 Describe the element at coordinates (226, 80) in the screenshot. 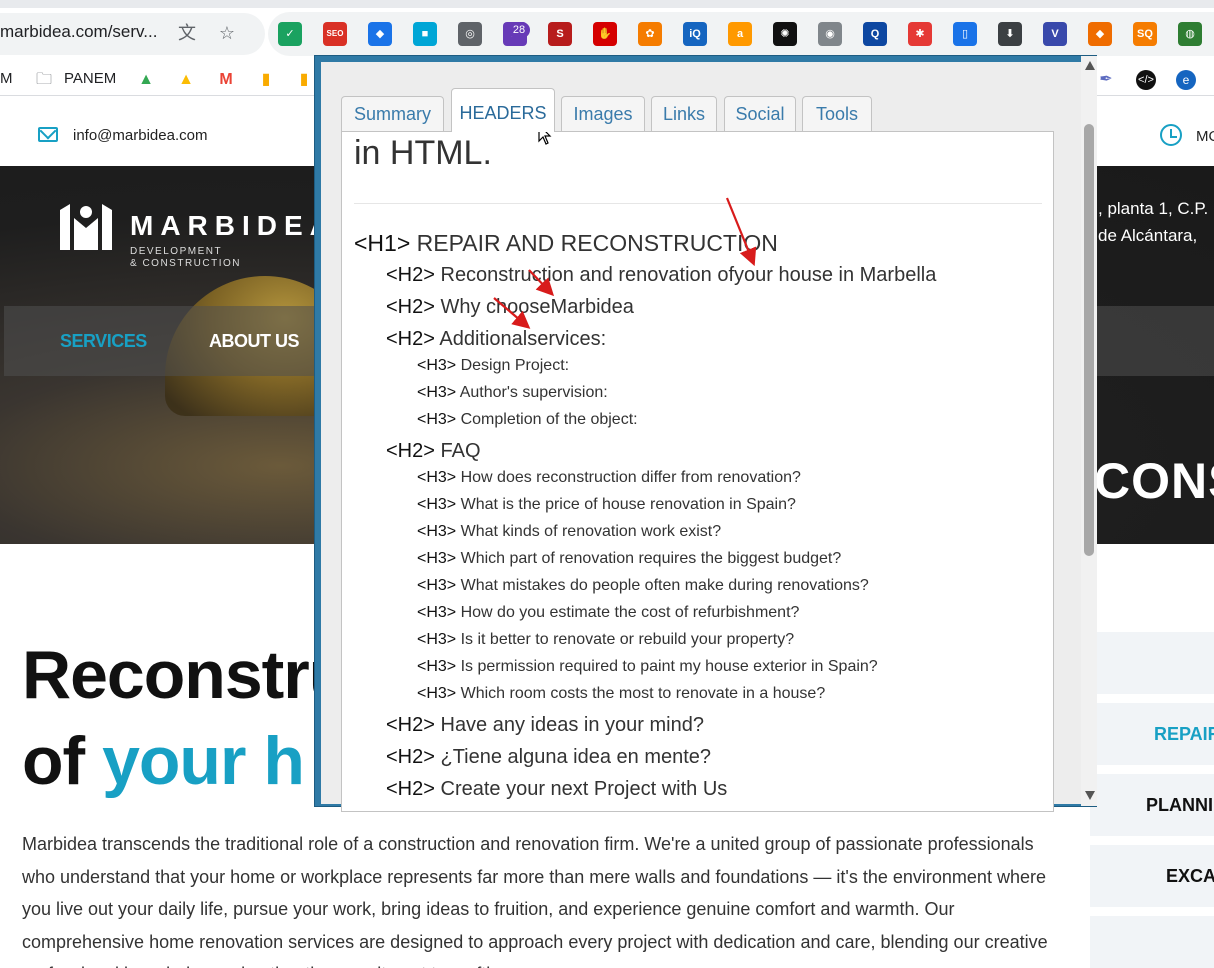

I see `gmail-icon: M` at that location.